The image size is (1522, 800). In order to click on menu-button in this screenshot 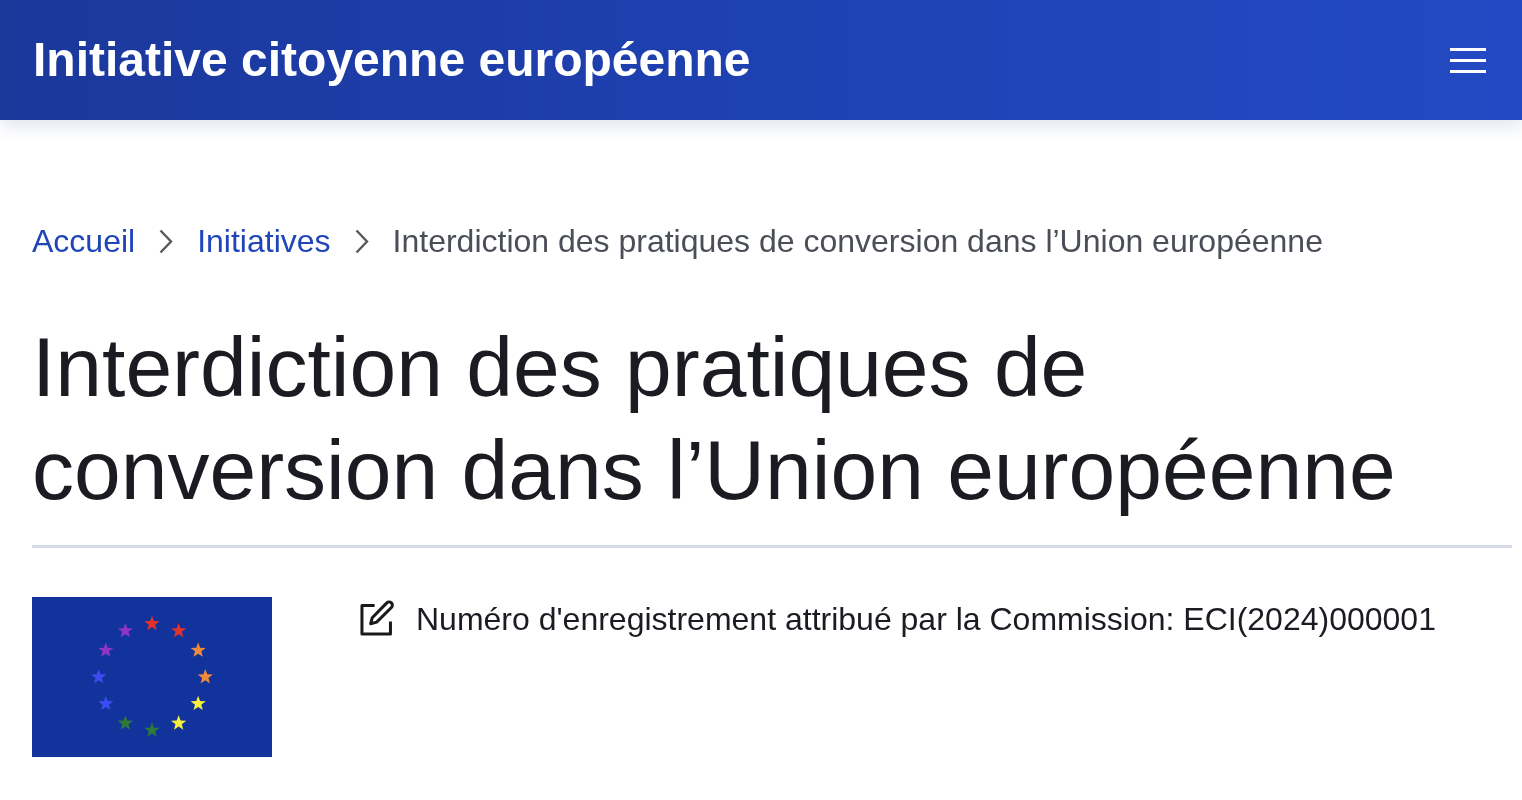, I will do `click(1468, 60)`.